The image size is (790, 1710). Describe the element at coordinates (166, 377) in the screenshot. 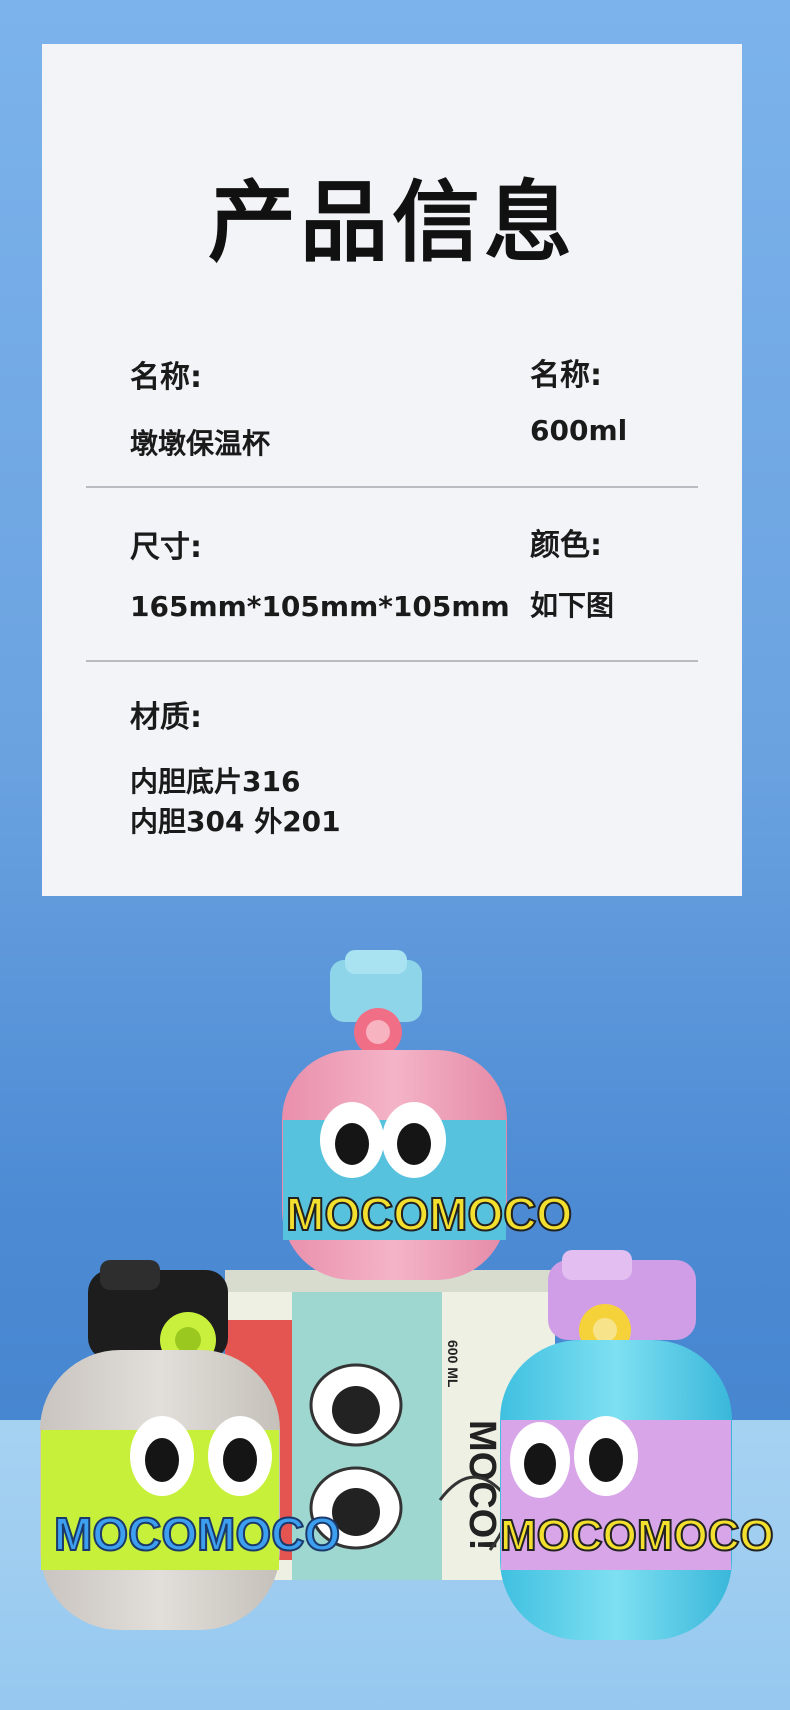

I see `name-label: 名称:` at that location.